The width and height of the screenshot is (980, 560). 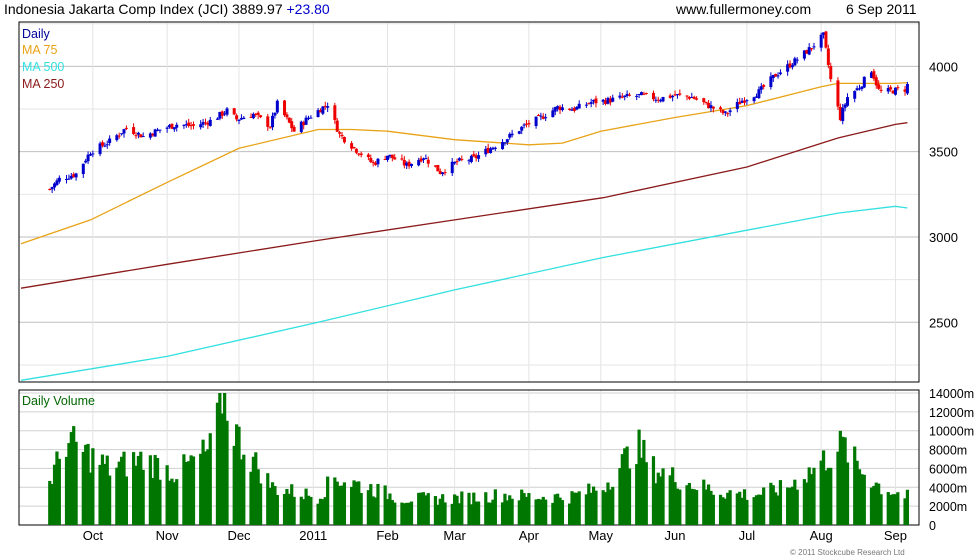 What do you see at coordinates (943, 152) in the screenshot?
I see `price-tick-label: 3500` at bounding box center [943, 152].